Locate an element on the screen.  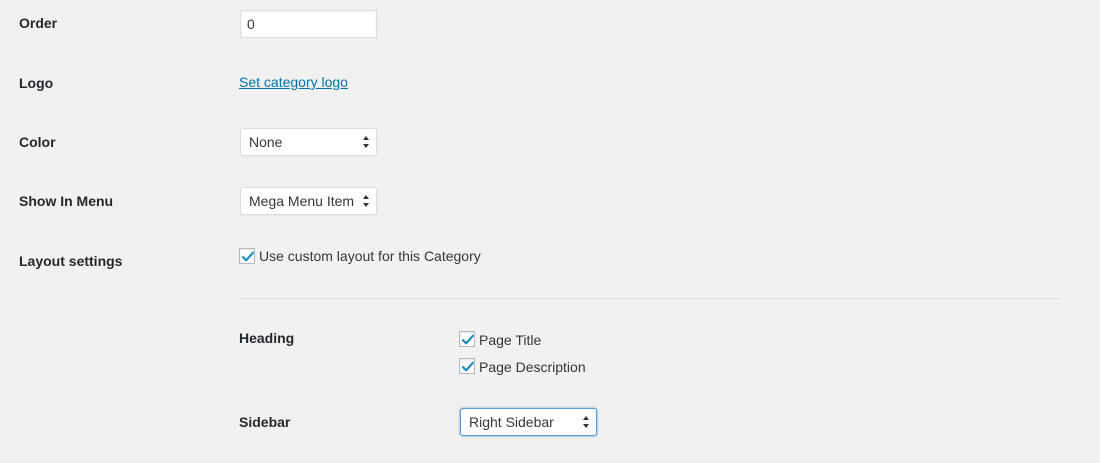
page-description-checkbox is located at coordinates (467, 366).